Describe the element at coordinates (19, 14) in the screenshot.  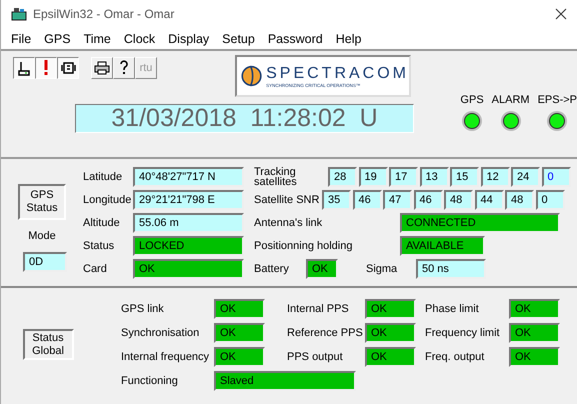
I see `app-icon` at that location.